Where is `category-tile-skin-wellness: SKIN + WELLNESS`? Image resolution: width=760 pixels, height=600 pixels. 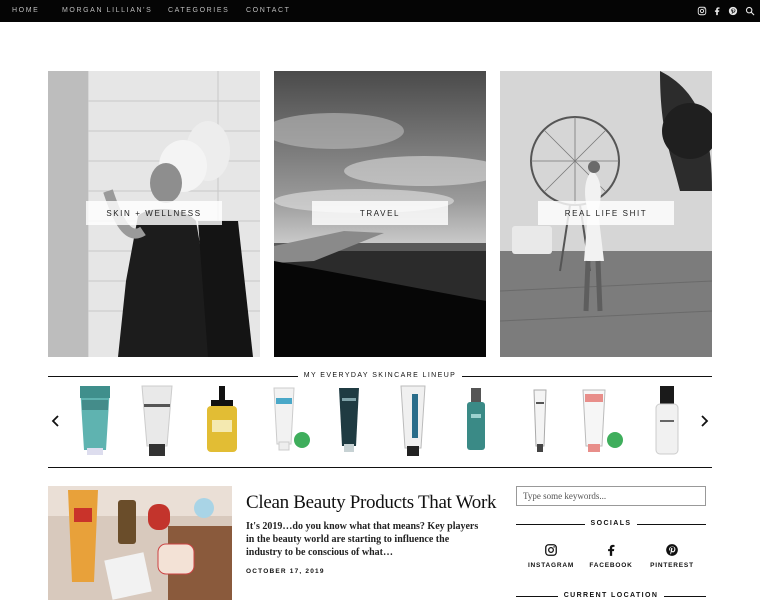 category-tile-skin-wellness: SKIN + WELLNESS is located at coordinates (154, 214).